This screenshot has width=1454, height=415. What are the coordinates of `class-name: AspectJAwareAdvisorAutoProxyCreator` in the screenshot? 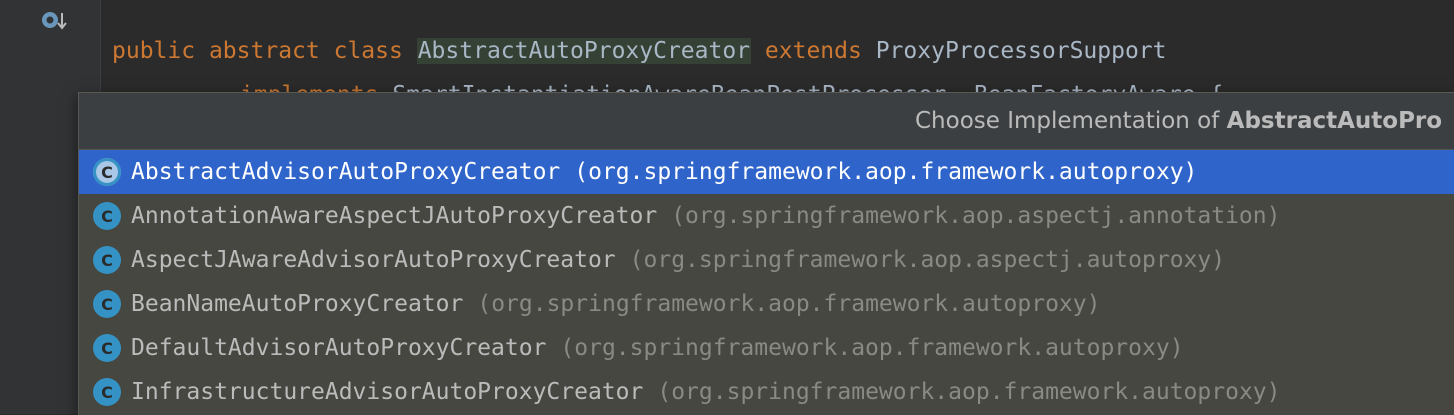 It's located at (373, 260).